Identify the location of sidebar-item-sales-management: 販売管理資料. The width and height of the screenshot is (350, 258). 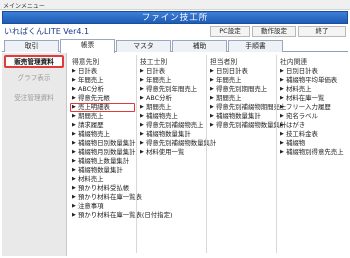
(34, 61).